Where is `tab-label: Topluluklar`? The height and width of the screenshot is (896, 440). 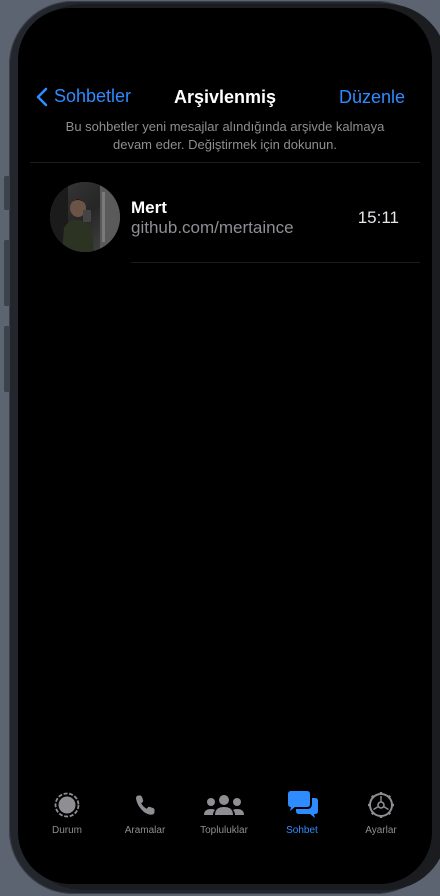
tab-label: Topluluklar is located at coordinates (224, 830).